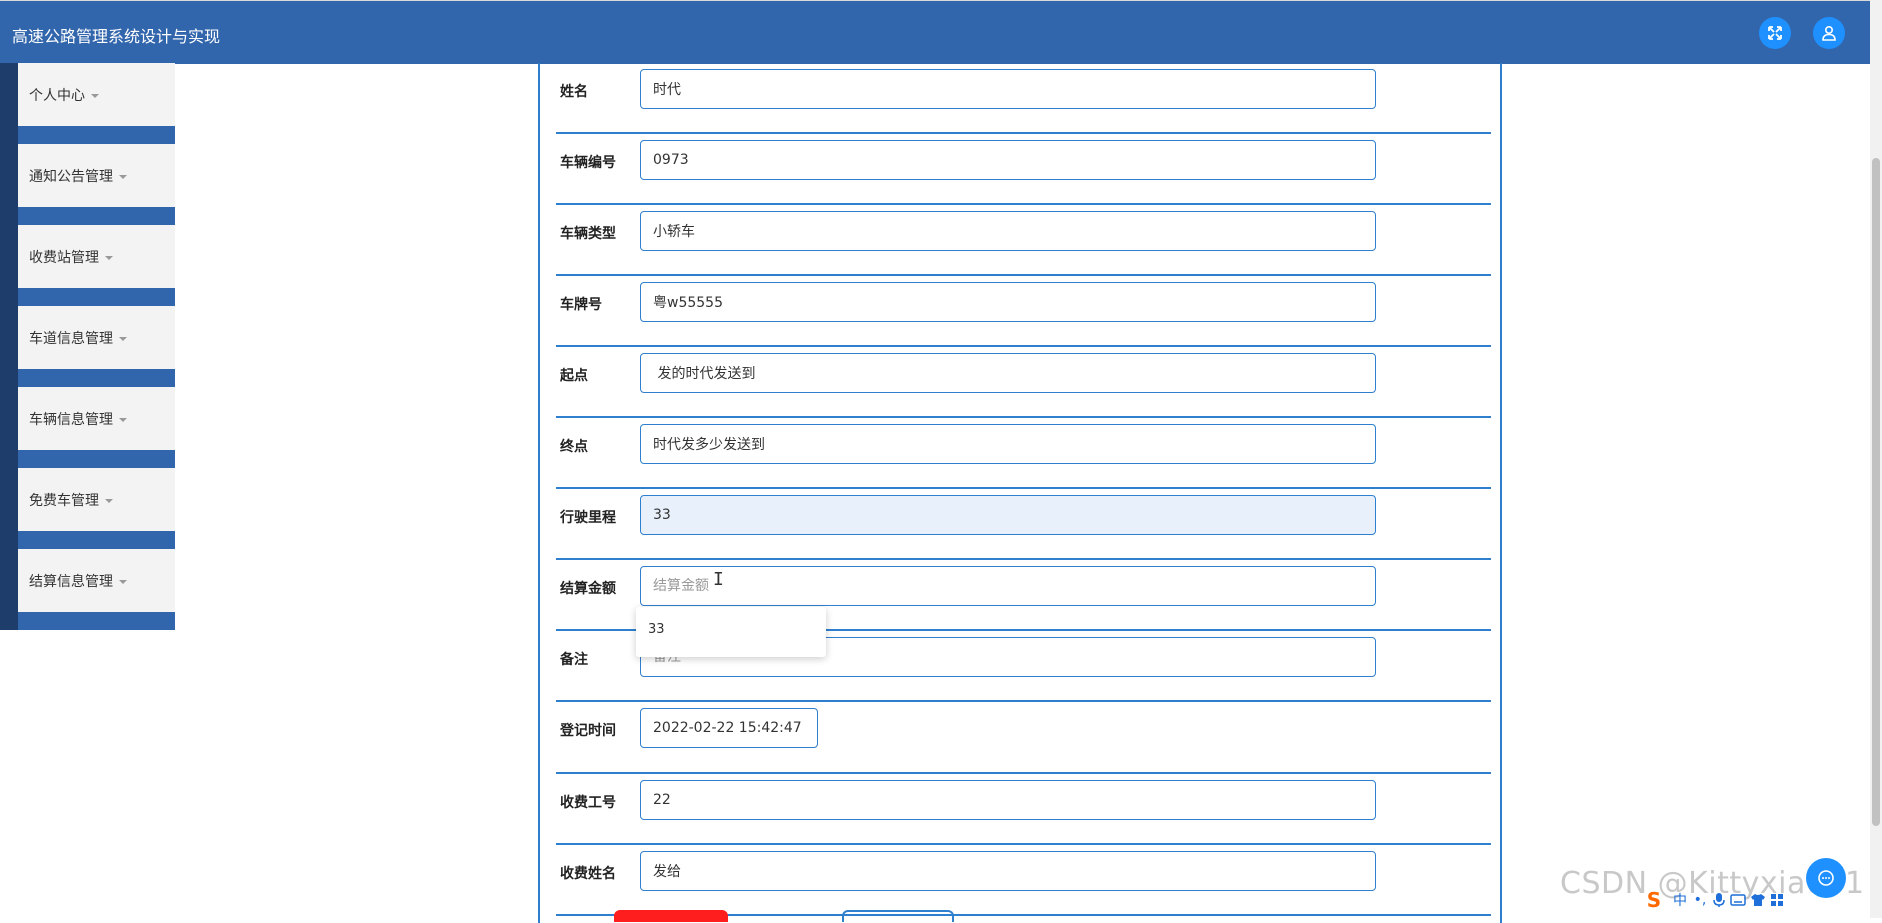 The height and width of the screenshot is (923, 1882). I want to click on cancel-button, so click(898, 916).